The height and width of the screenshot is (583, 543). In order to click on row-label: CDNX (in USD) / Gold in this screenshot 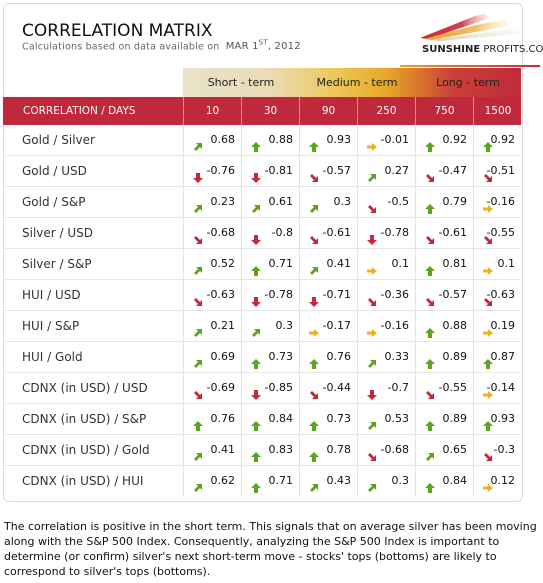, I will do `click(86, 450)`.